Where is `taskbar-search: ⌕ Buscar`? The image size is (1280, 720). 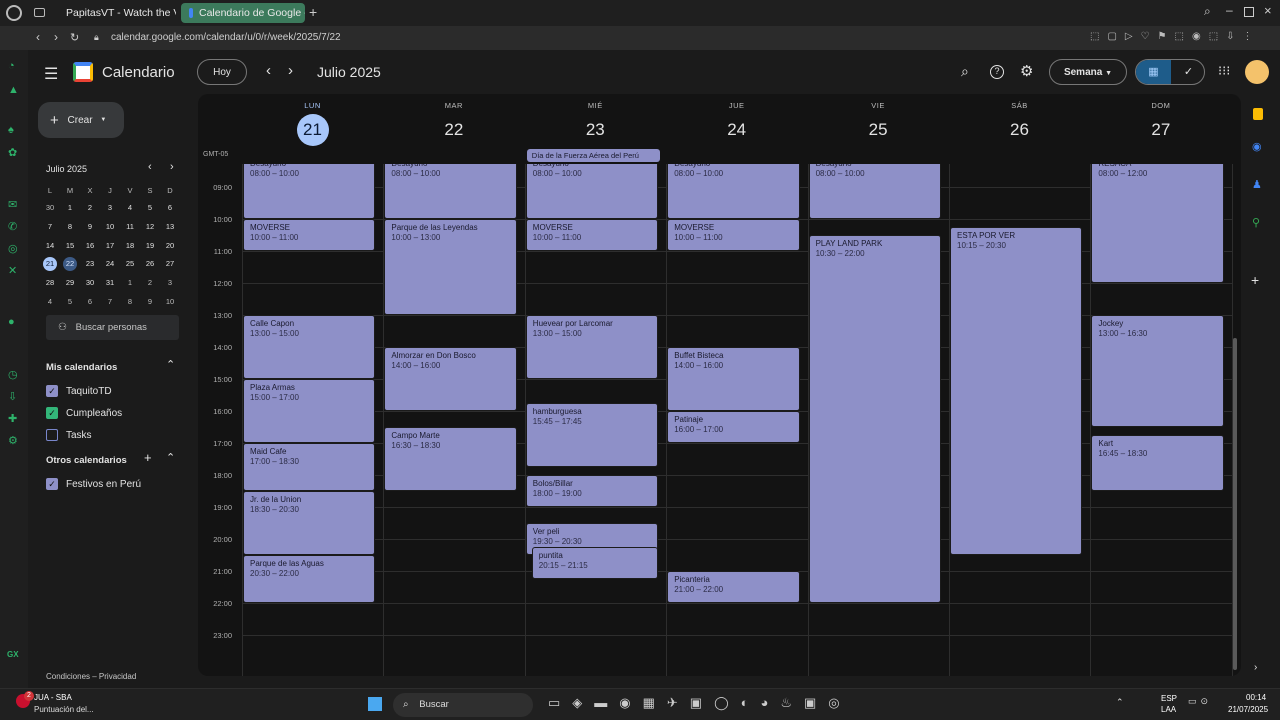
taskbar-search: ⌕ Buscar is located at coordinates (463, 705).